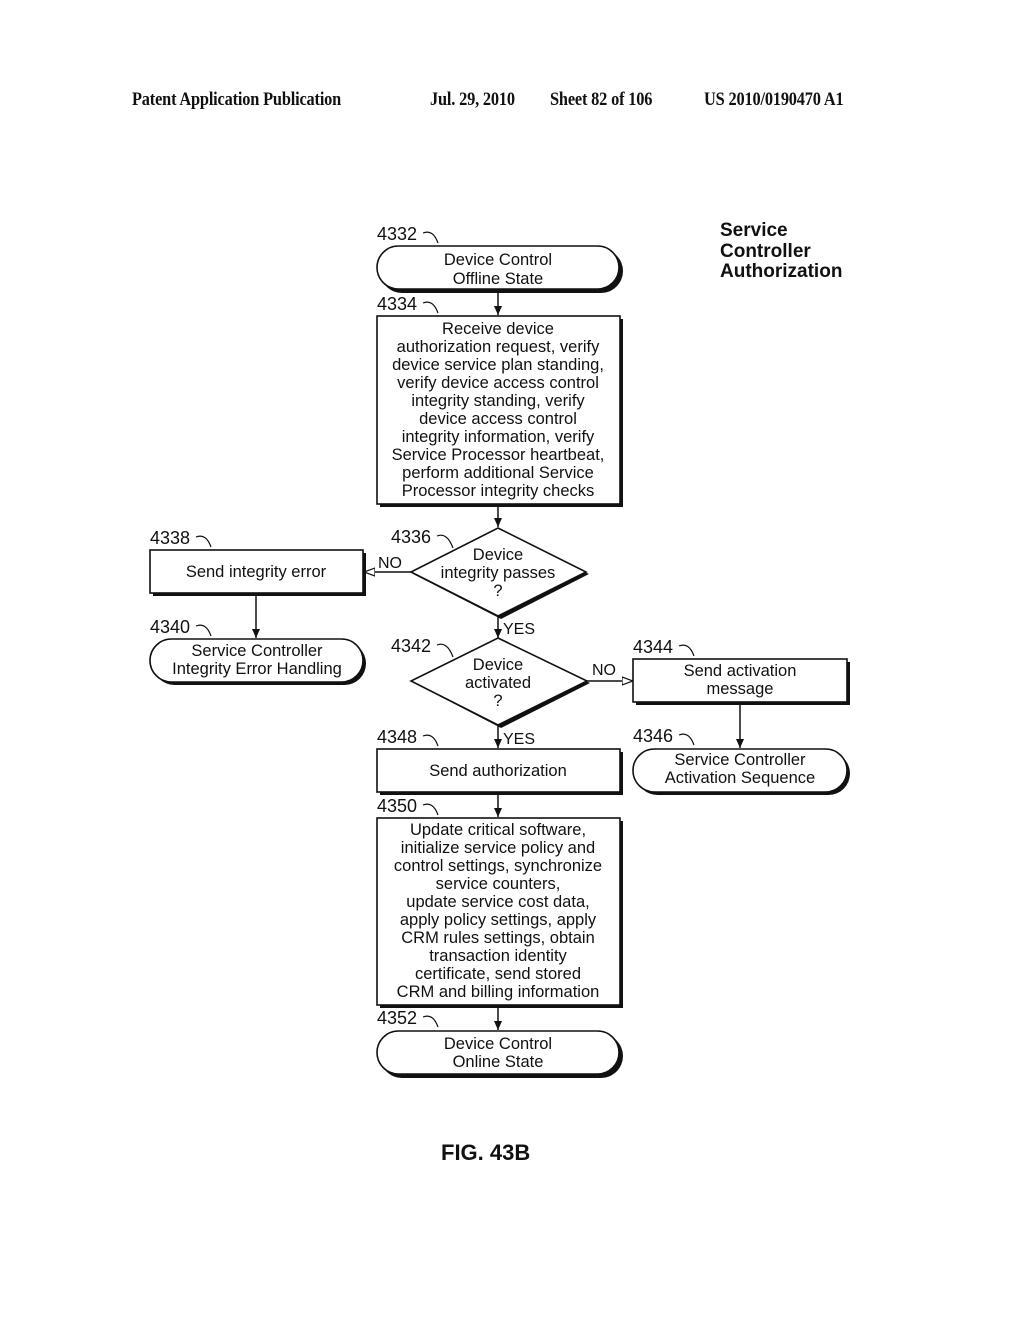 The image size is (1024, 1320). I want to click on node-4348-text-1: Send authorization, so click(498, 771).